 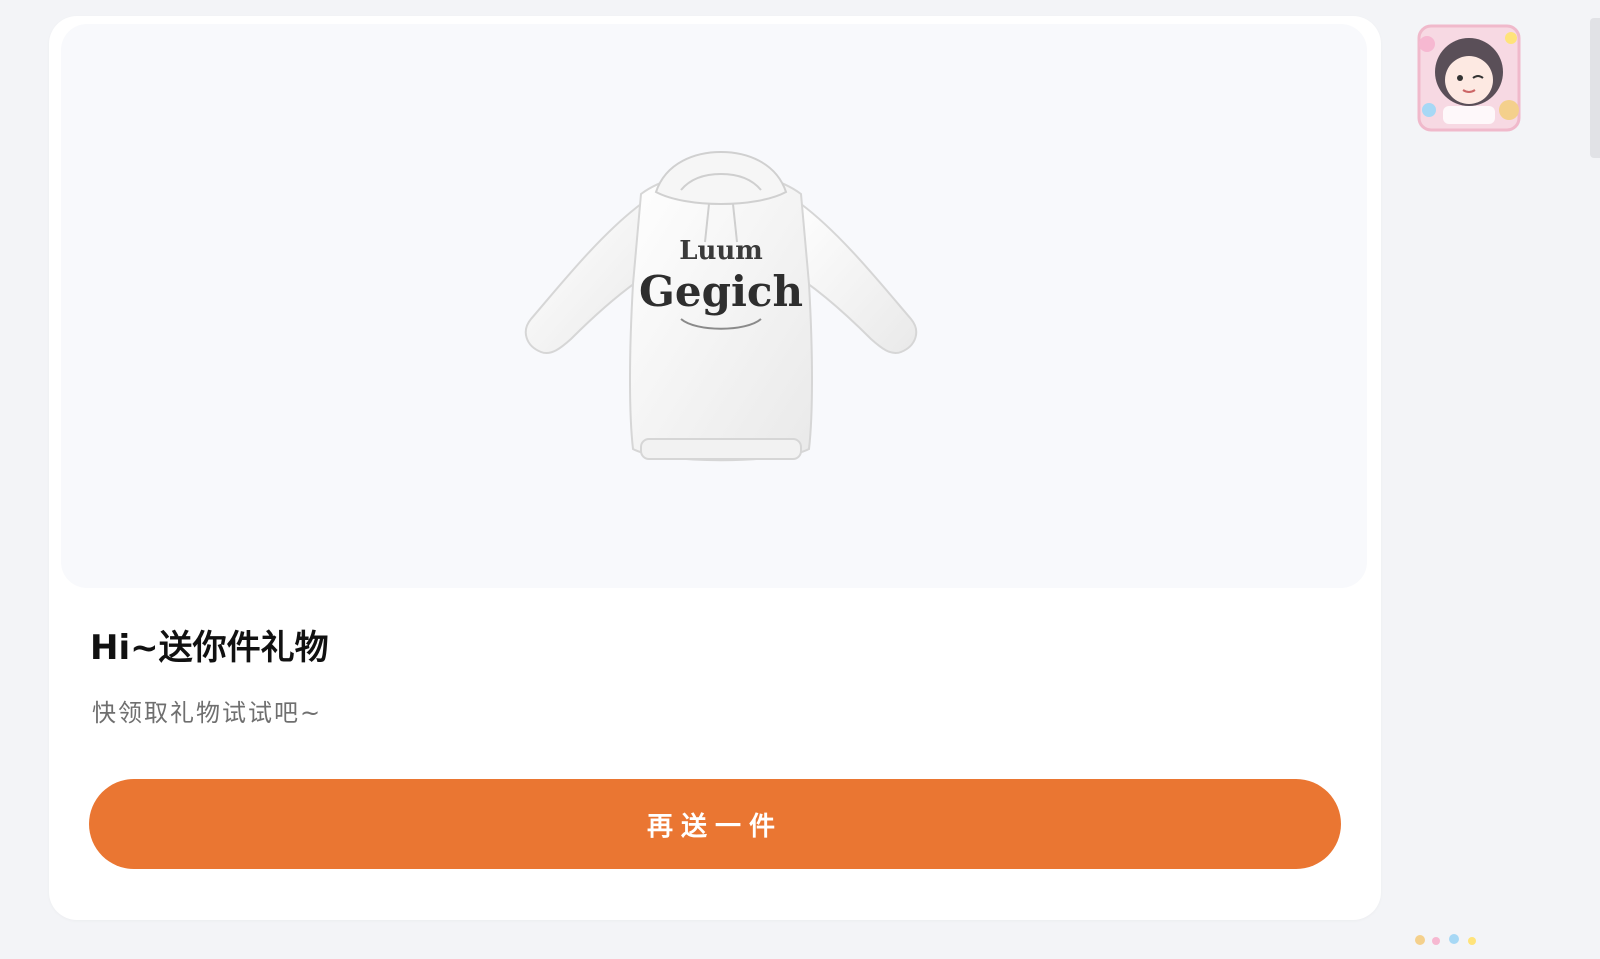 I want to click on scrollbar, so click(x=1595, y=88).